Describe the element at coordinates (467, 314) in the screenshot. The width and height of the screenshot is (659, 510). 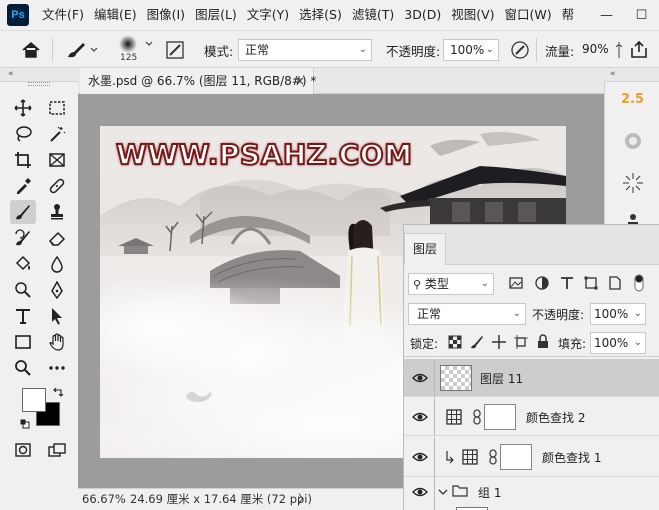
I see `blend-mode-dropdown: 正常 ⌄` at that location.